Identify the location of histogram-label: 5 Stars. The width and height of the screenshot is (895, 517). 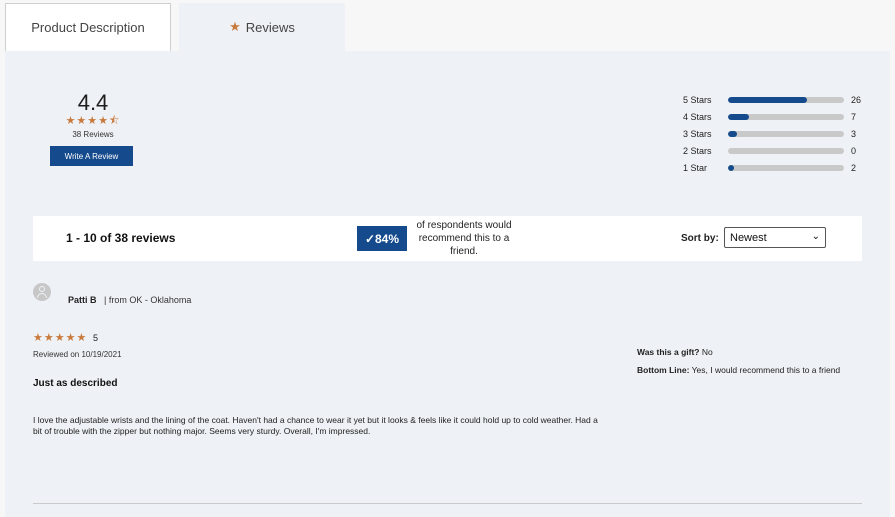
(697, 99).